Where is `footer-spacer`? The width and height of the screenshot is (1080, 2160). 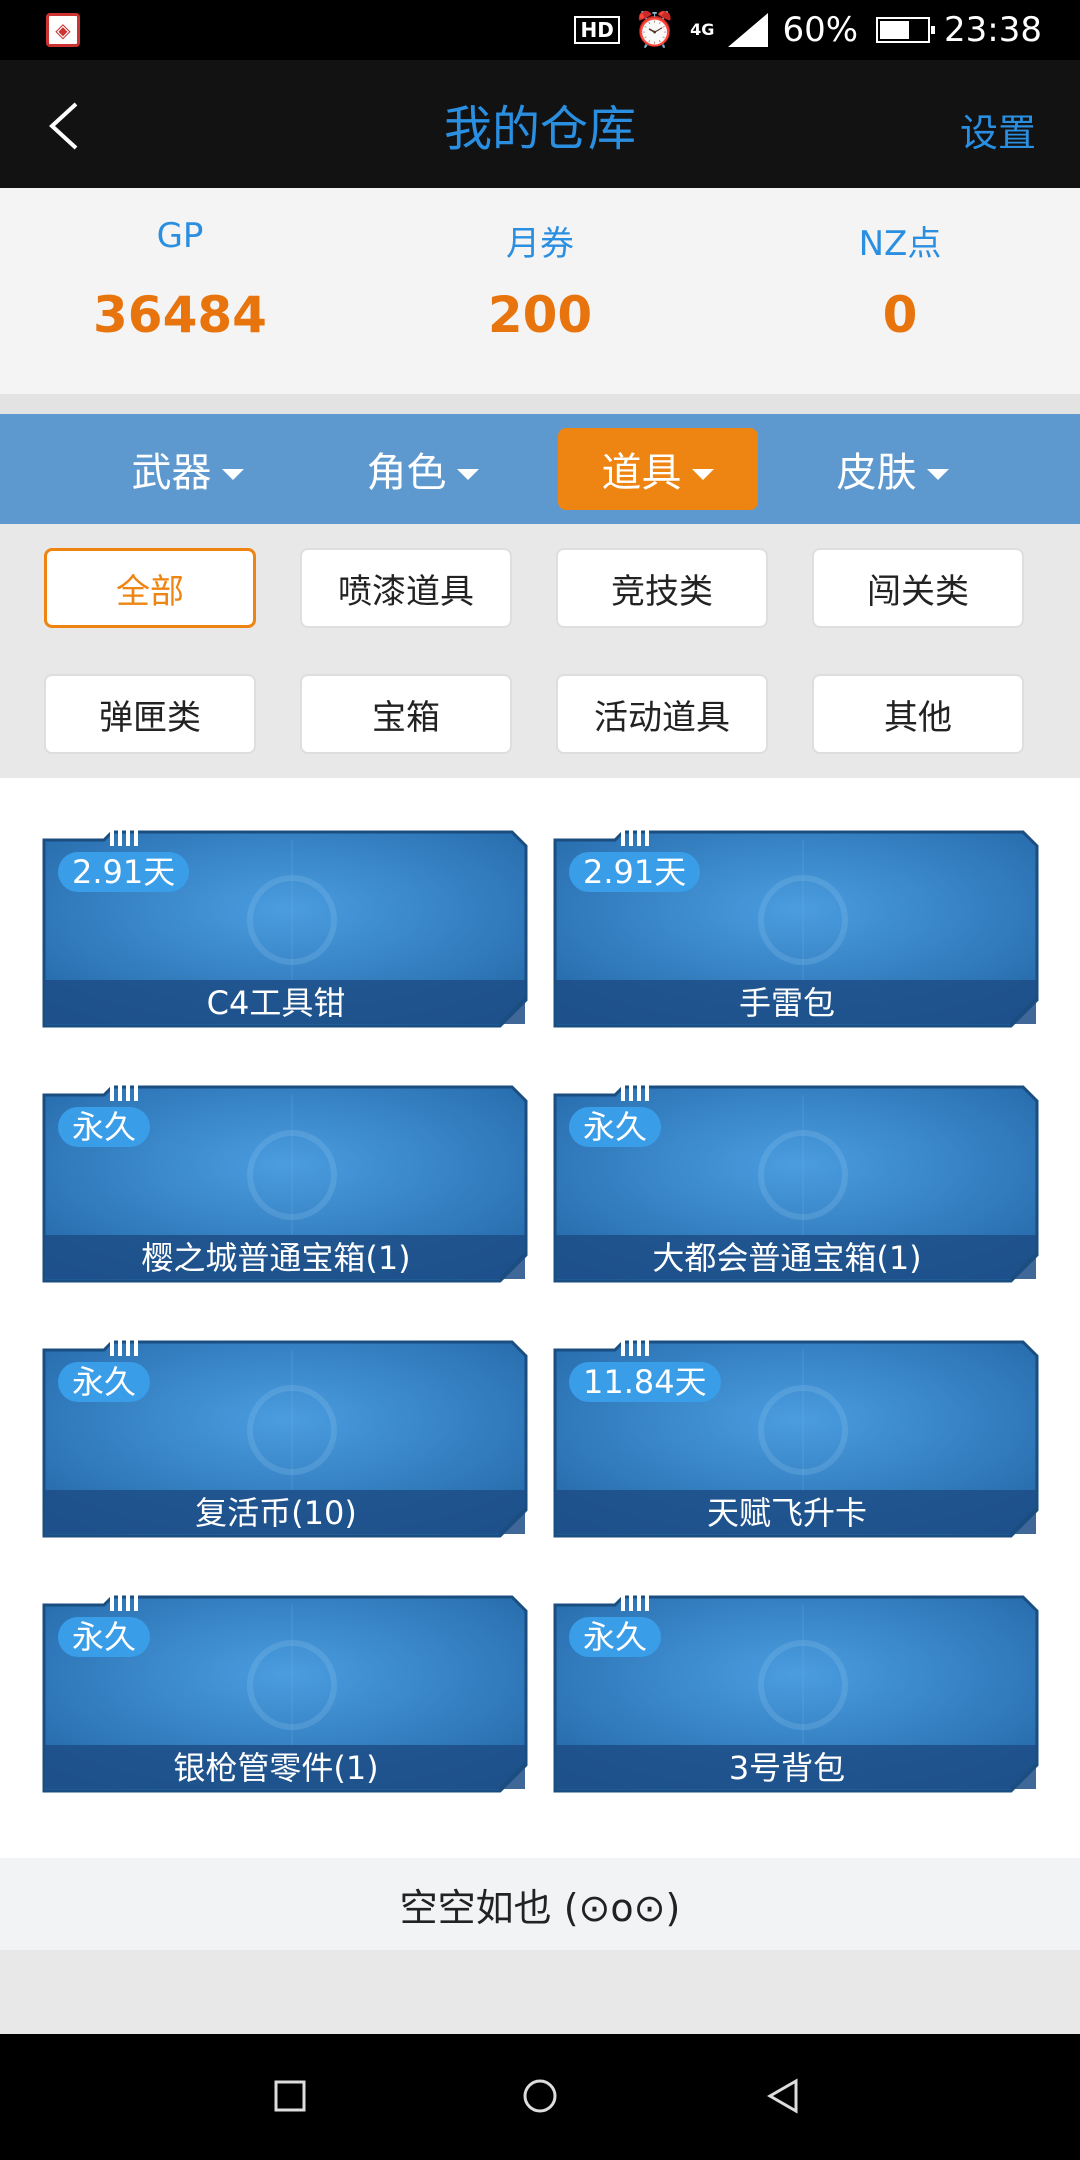 footer-spacer is located at coordinates (540, 1992).